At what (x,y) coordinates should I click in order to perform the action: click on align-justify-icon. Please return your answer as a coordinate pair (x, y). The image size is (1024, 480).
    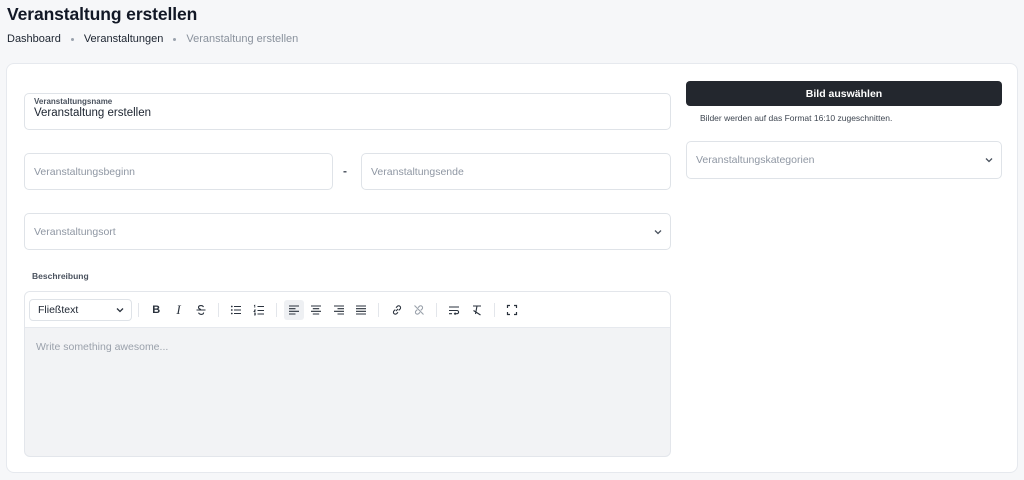
    Looking at the image, I should click on (361, 310).